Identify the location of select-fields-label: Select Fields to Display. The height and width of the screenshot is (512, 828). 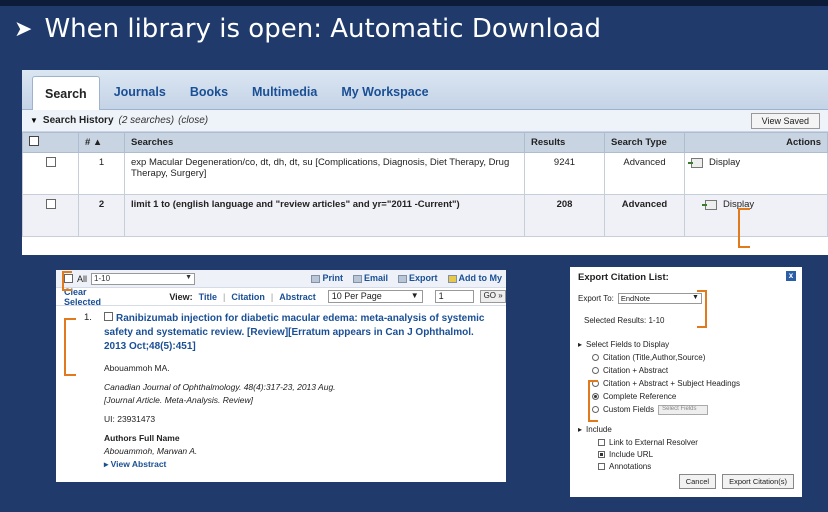
(628, 344).